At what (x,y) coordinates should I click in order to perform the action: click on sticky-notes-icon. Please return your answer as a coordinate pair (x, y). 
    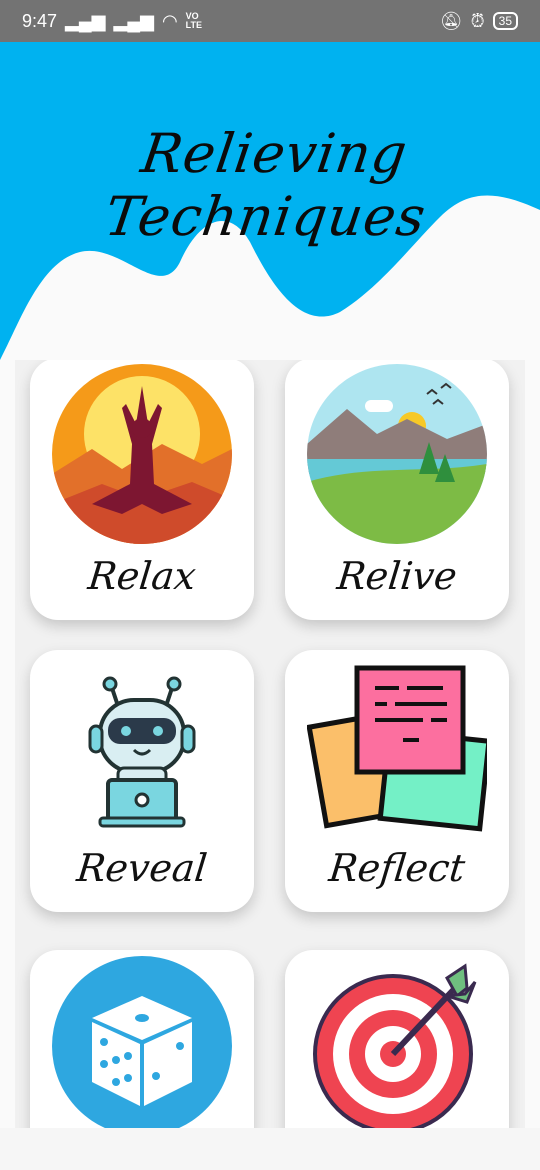
    Looking at the image, I should click on (397, 748).